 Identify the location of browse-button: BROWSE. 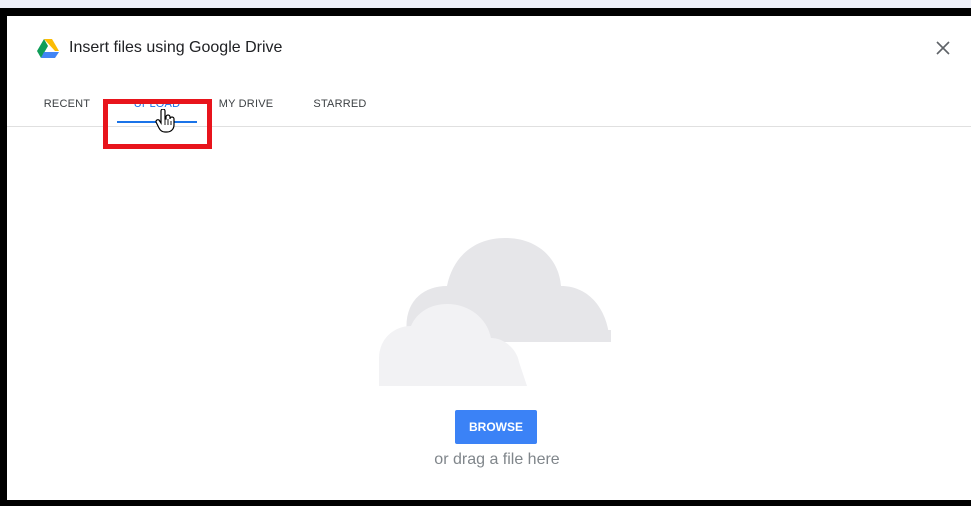
(496, 427).